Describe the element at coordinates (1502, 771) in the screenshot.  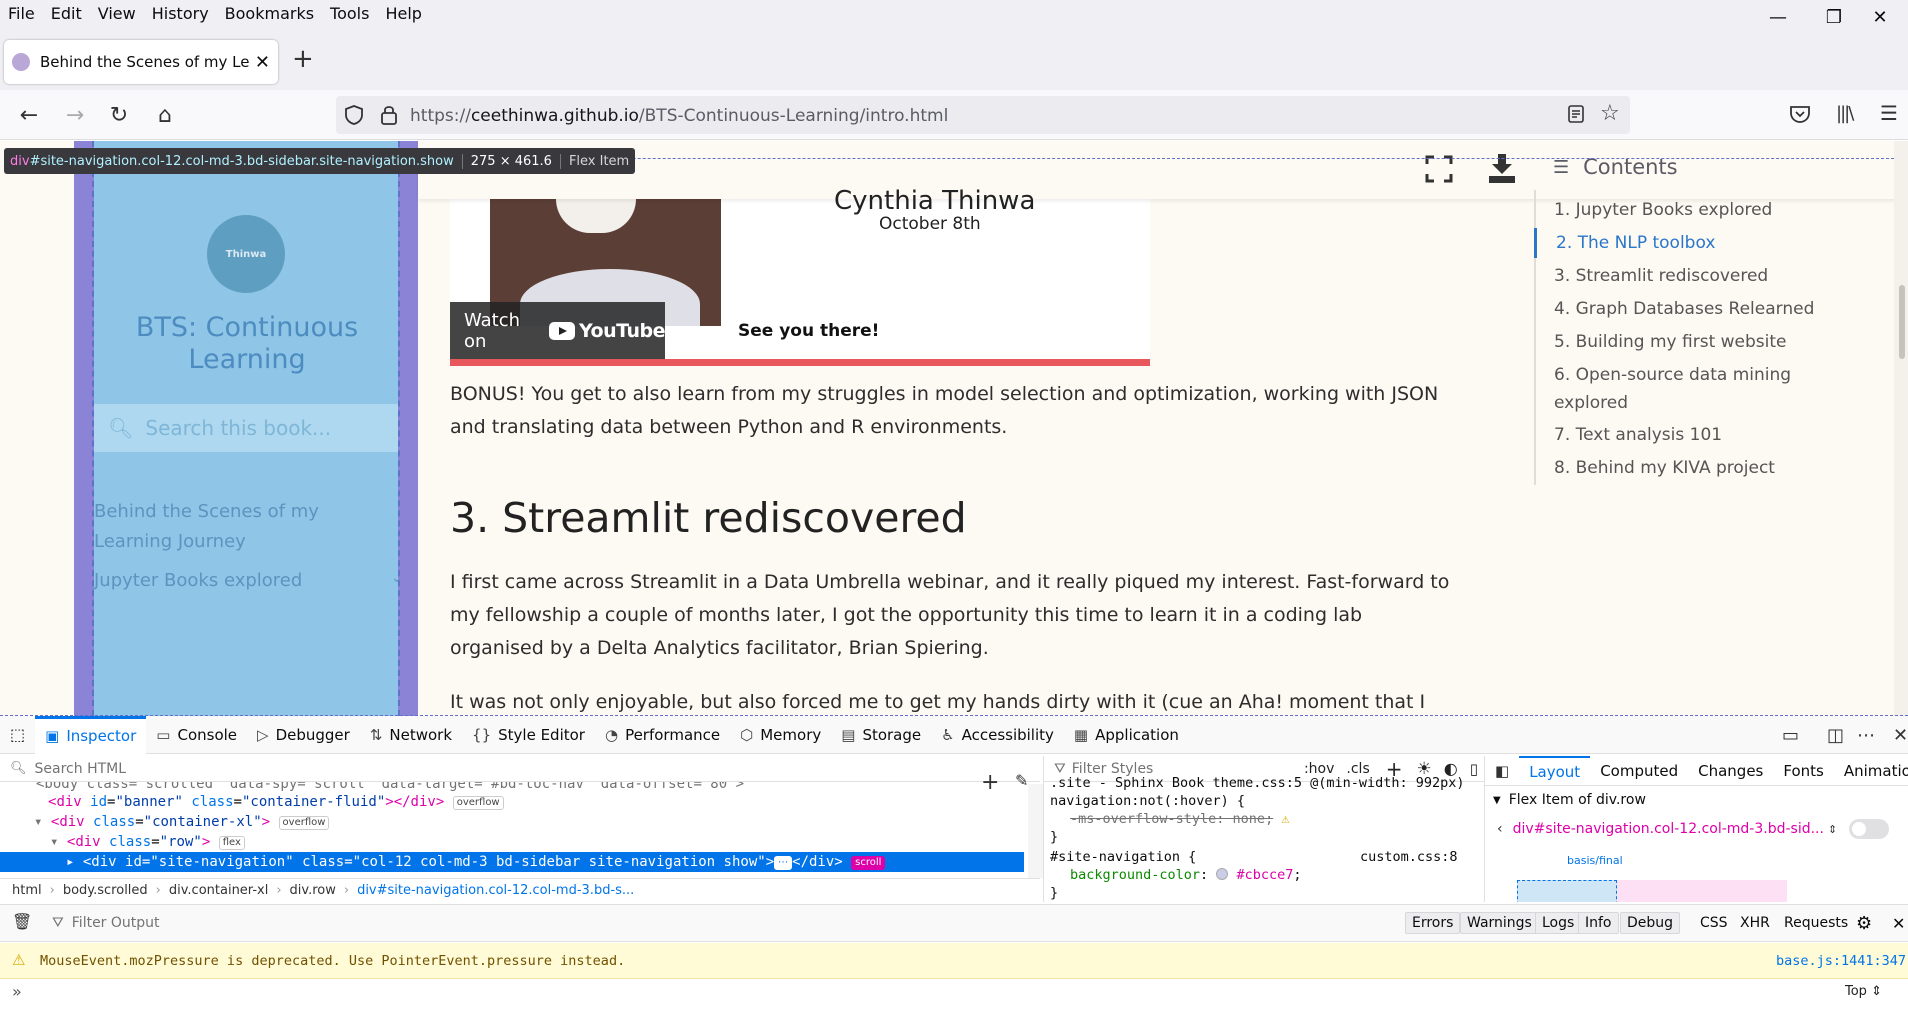
I see `sidebar-toggle-icon: ◧` at that location.